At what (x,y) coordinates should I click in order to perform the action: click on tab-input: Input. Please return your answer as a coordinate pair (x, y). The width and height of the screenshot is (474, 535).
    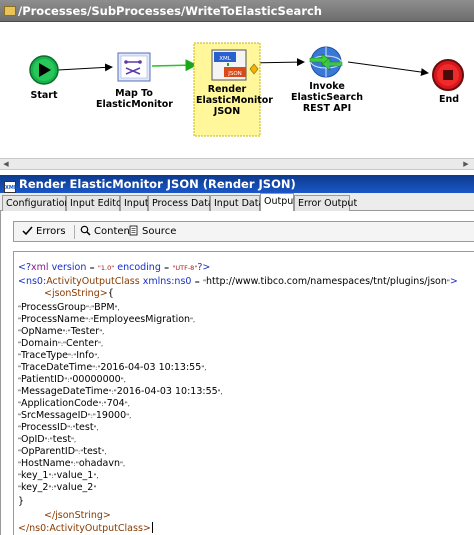
    Looking at the image, I should click on (134, 203).